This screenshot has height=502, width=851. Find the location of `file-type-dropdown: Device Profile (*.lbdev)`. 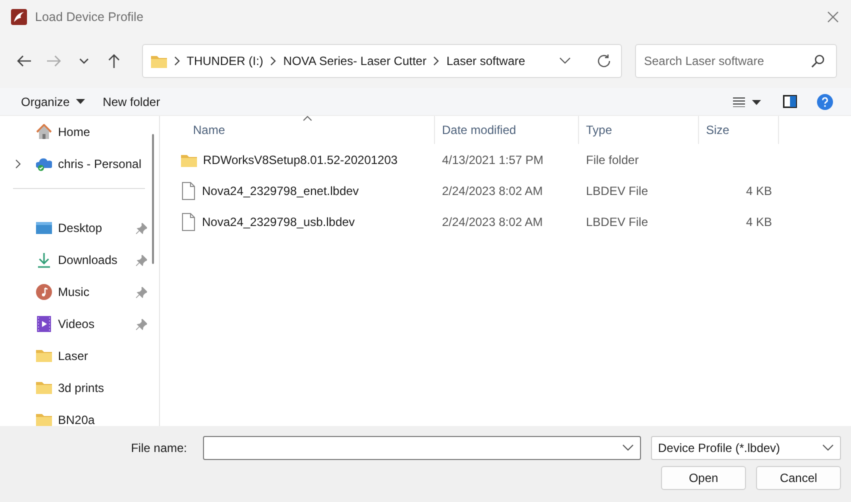

file-type-dropdown: Device Profile (*.lbdev) is located at coordinates (746, 448).